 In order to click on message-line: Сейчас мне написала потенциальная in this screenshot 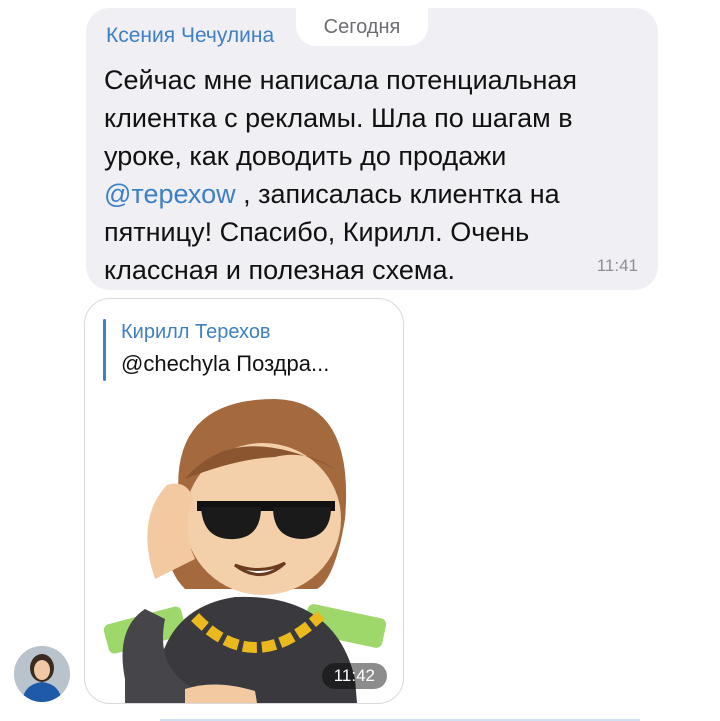, I will do `click(341, 80)`.